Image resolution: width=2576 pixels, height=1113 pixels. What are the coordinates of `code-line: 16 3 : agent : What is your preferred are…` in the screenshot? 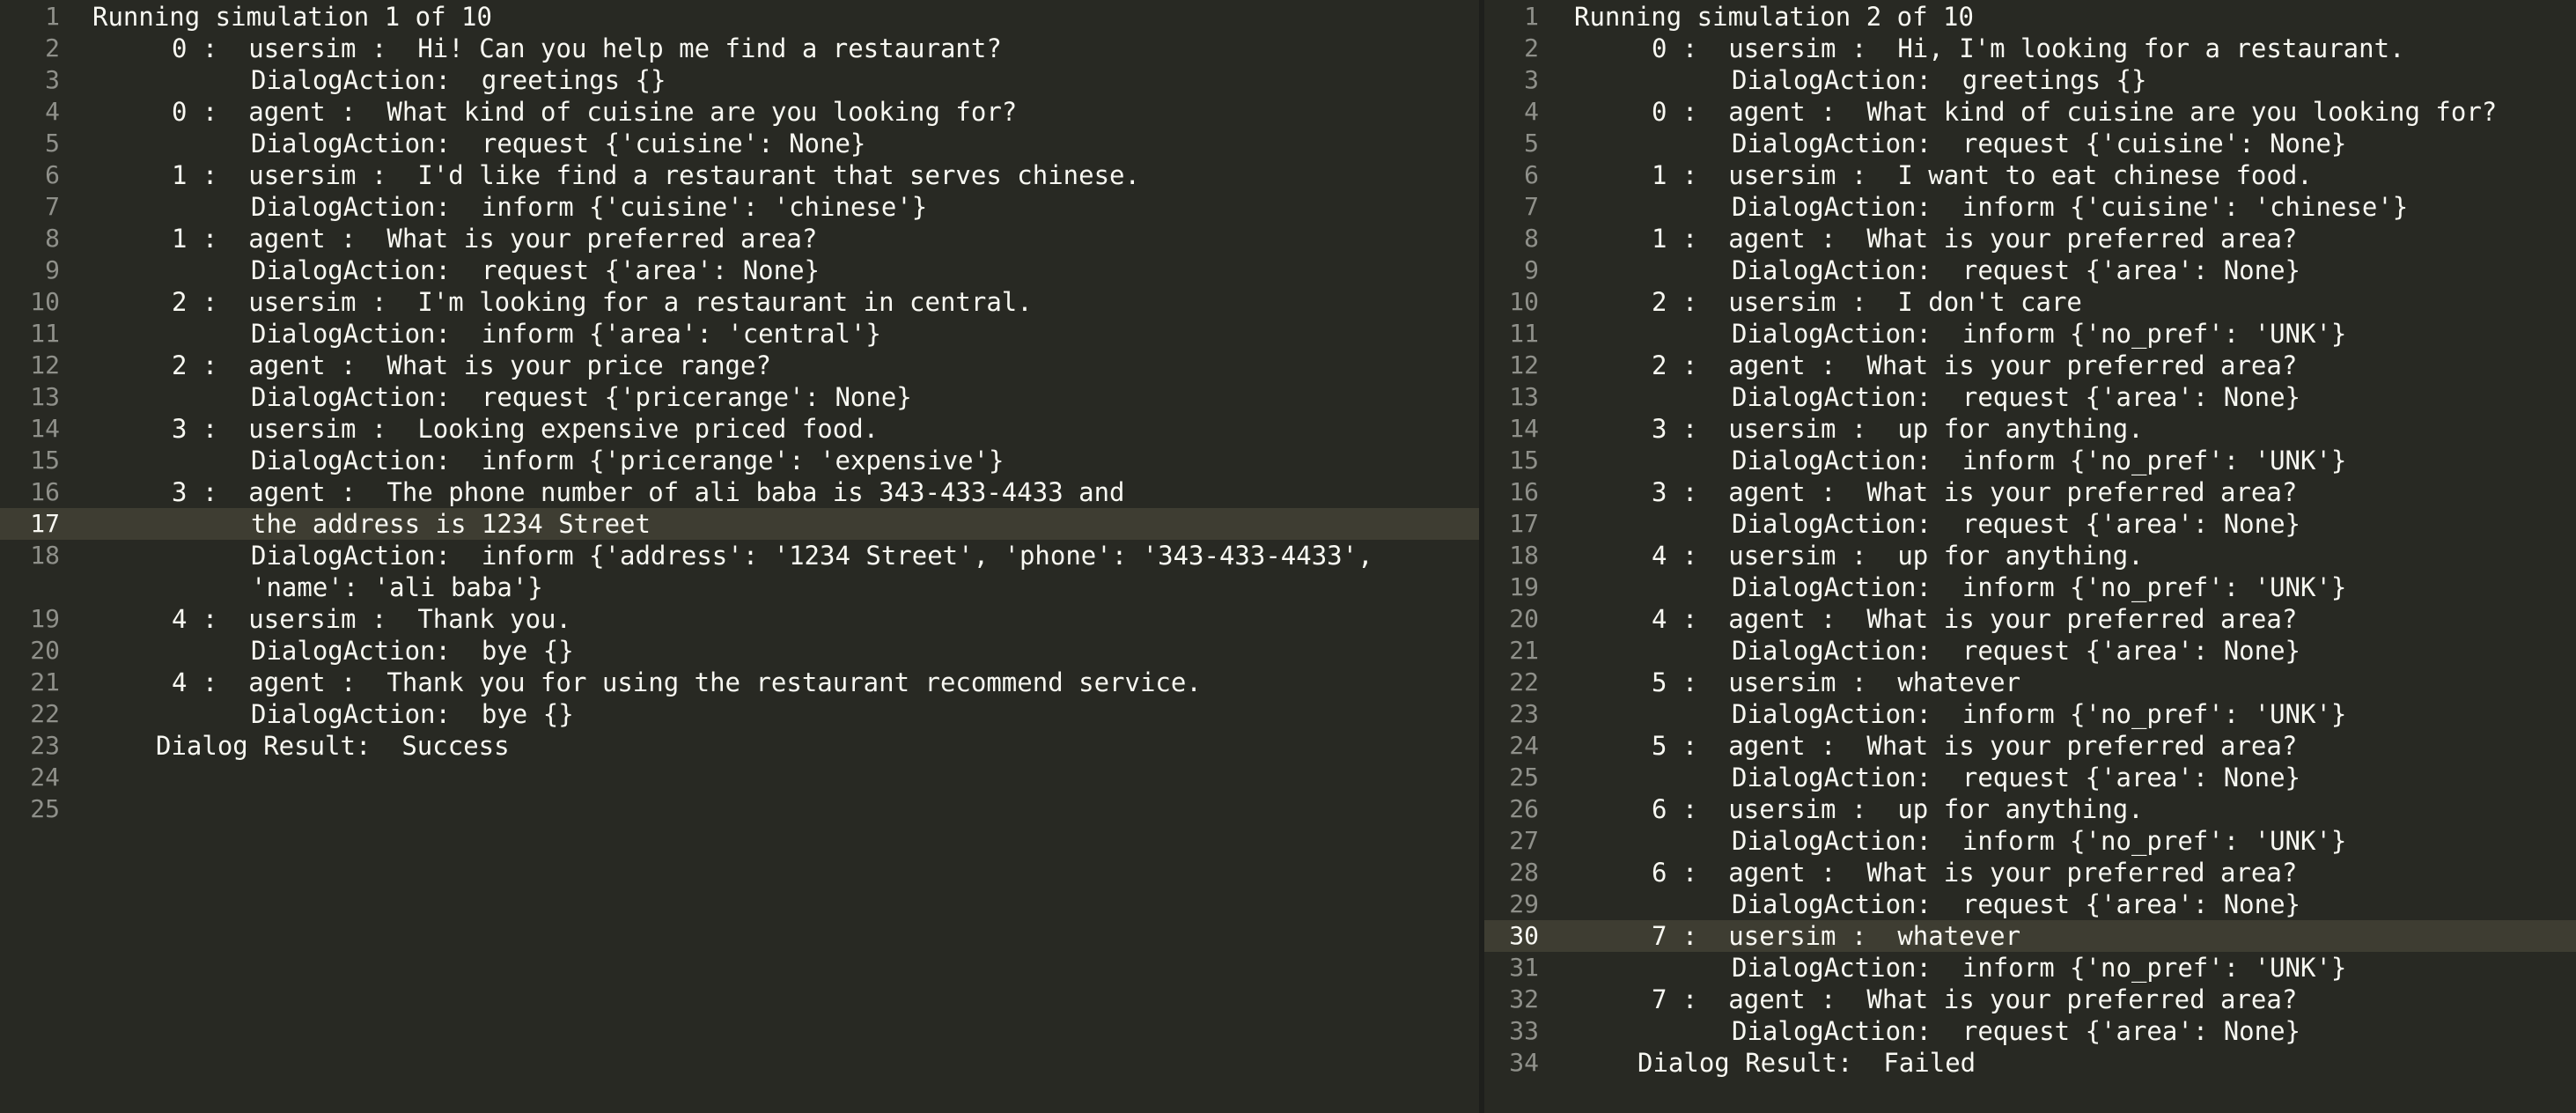 It's located at (2030, 492).